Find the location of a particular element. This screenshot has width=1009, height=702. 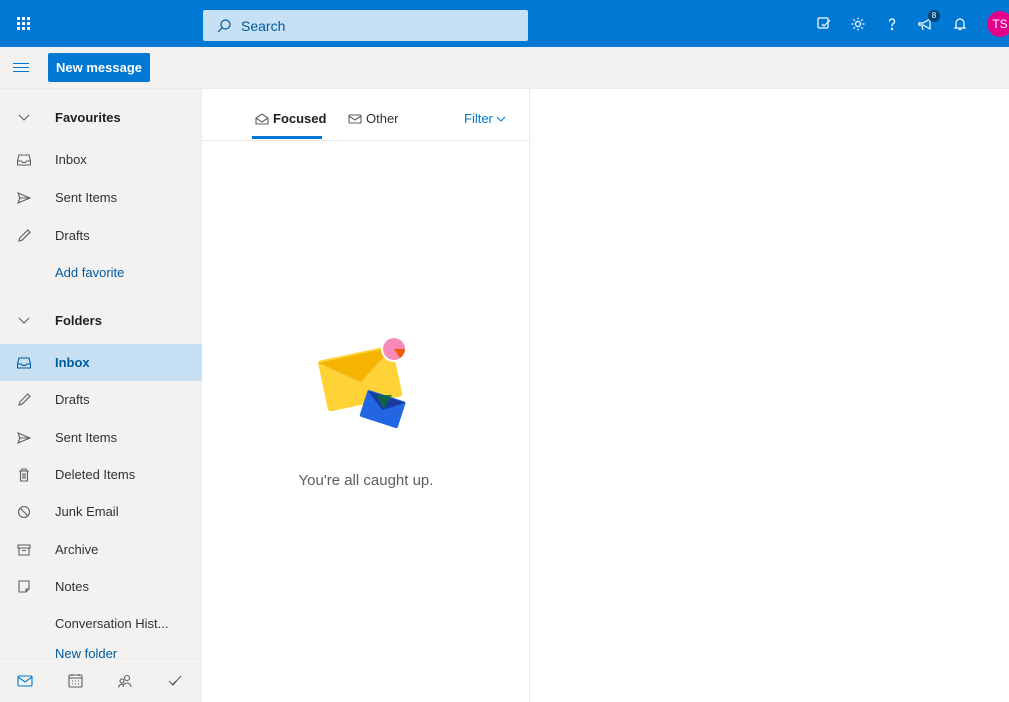

favourite-item-inbox: Inbox is located at coordinates (101, 159).